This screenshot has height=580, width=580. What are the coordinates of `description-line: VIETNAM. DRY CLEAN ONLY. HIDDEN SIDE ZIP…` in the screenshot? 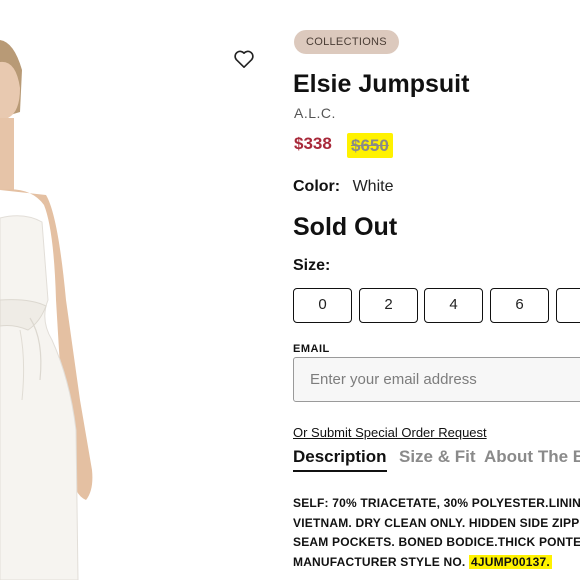 It's located at (436, 522).